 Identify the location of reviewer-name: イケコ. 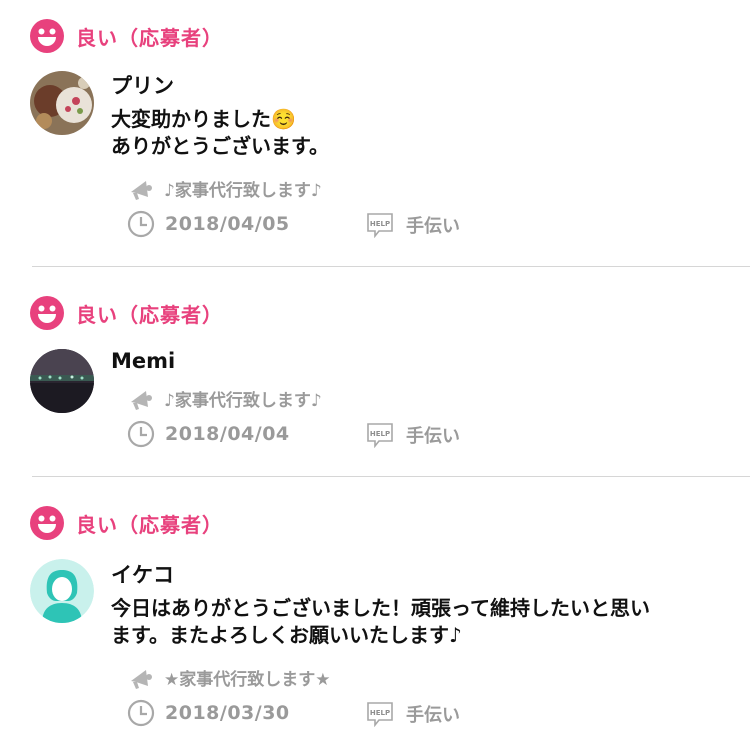
(142, 574).